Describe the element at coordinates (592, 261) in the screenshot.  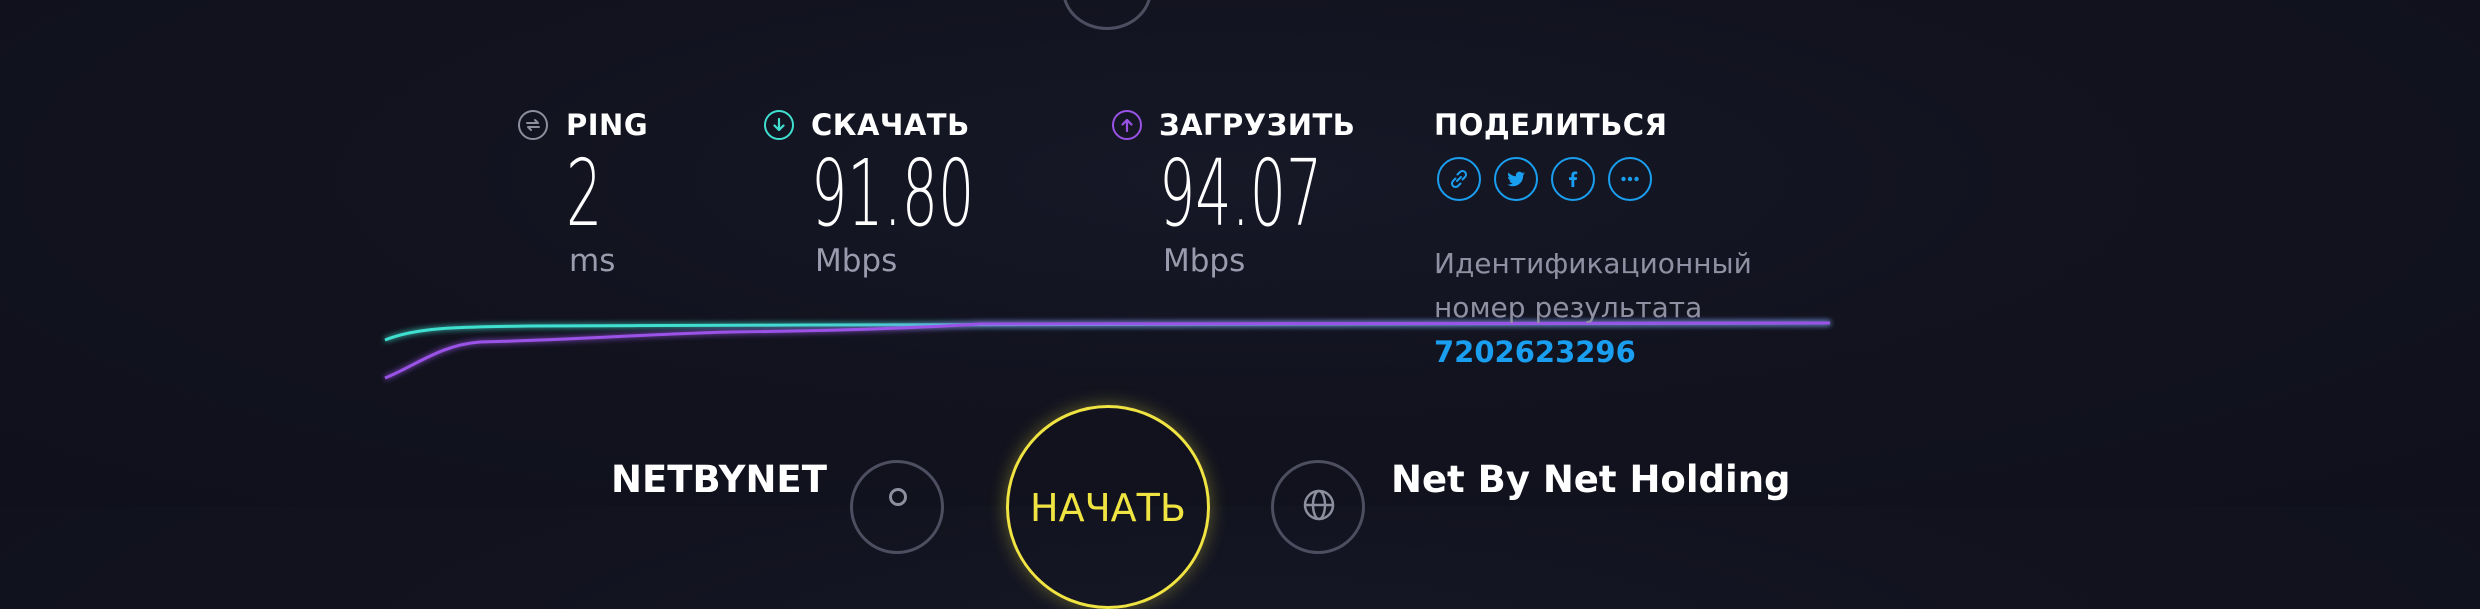
I see `ping-unit: ms` at that location.